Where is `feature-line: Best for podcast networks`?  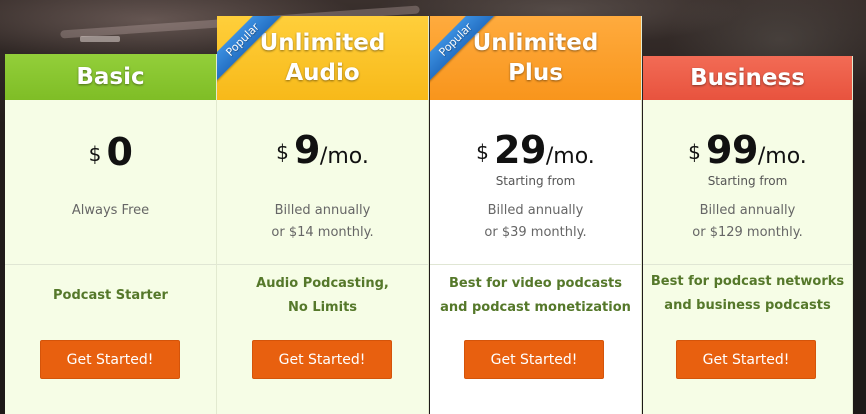
feature-line: Best for podcast networks is located at coordinates (747, 281).